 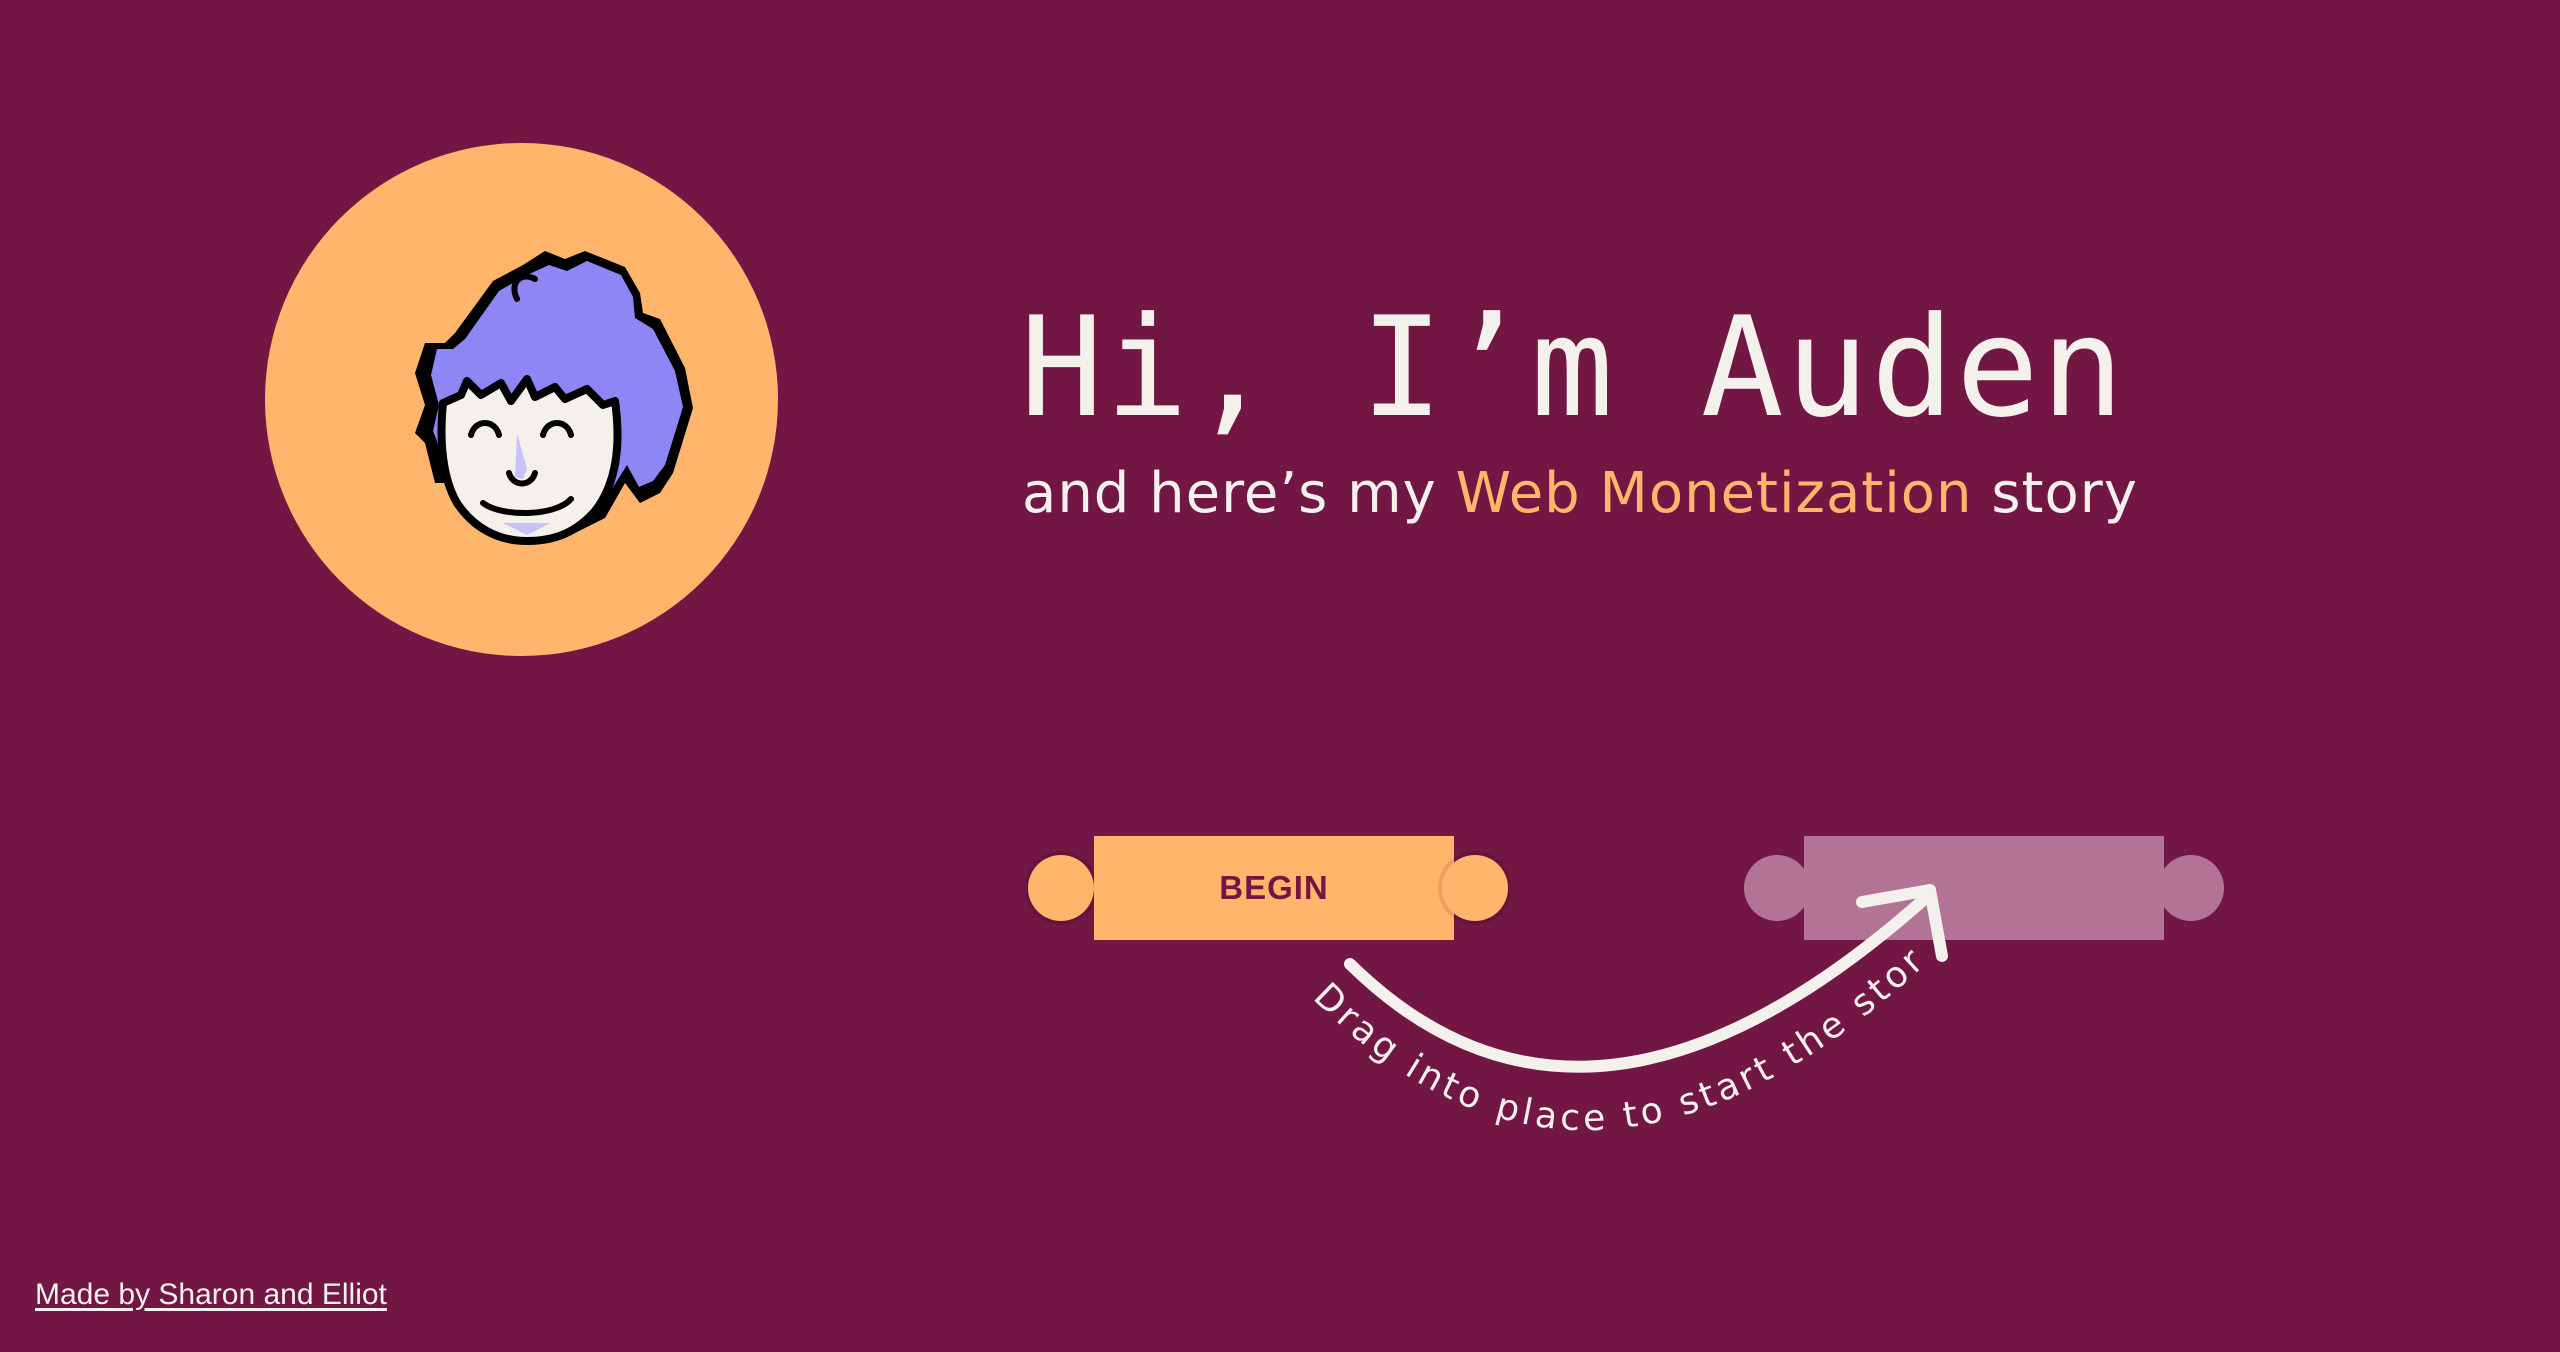 I want to click on subtitle-highlight: Web Monetization, so click(x=1714, y=493).